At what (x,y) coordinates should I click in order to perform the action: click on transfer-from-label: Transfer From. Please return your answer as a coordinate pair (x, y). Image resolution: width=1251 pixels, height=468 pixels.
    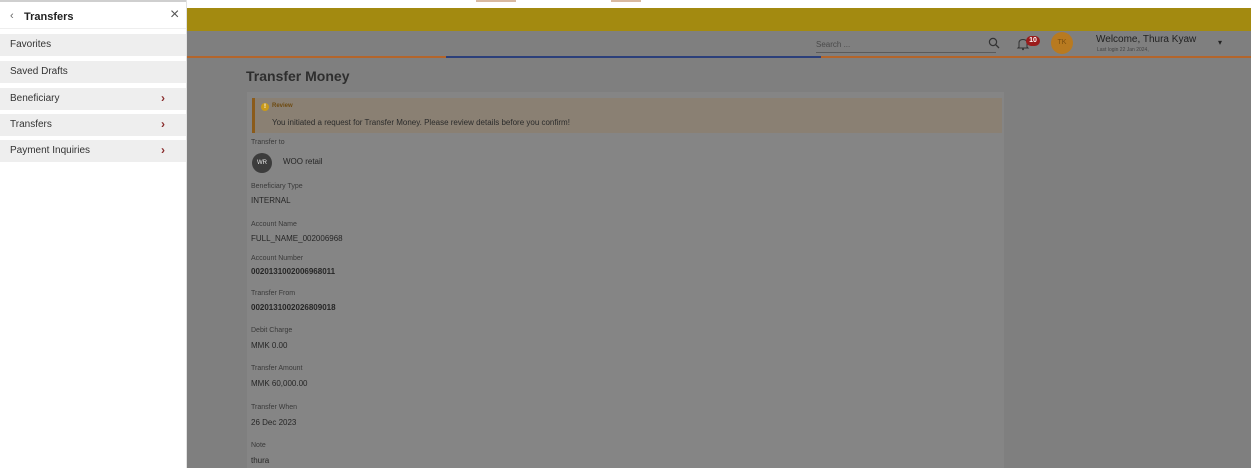
    Looking at the image, I should click on (273, 293).